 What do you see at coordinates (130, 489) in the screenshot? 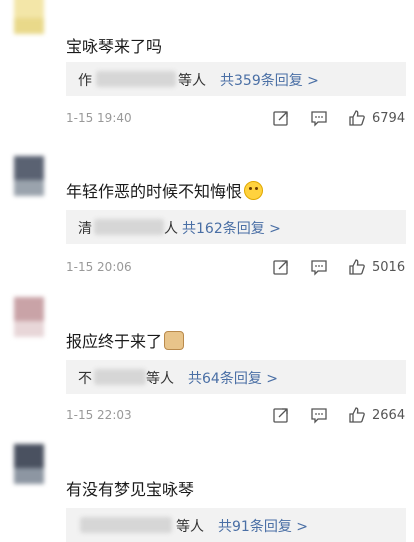
I see `comment-text: 有没有梦见宝咏琴` at bounding box center [130, 489].